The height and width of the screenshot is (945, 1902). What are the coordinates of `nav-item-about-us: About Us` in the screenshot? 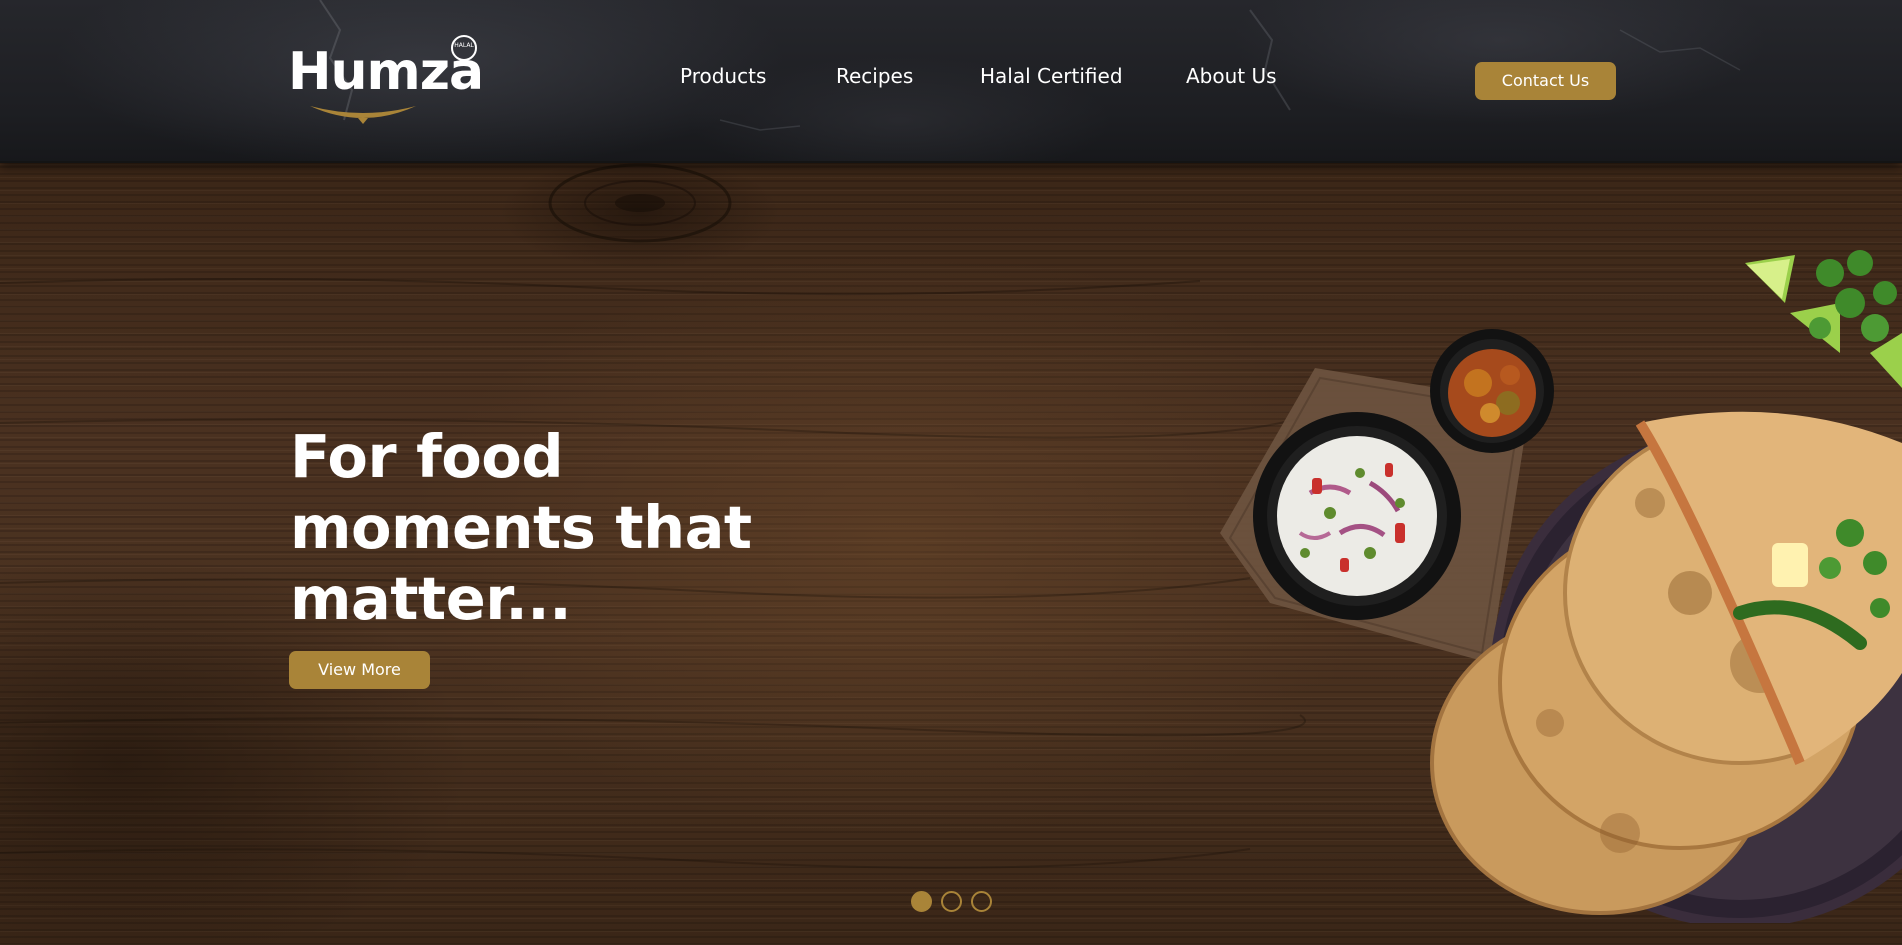 It's located at (1231, 76).